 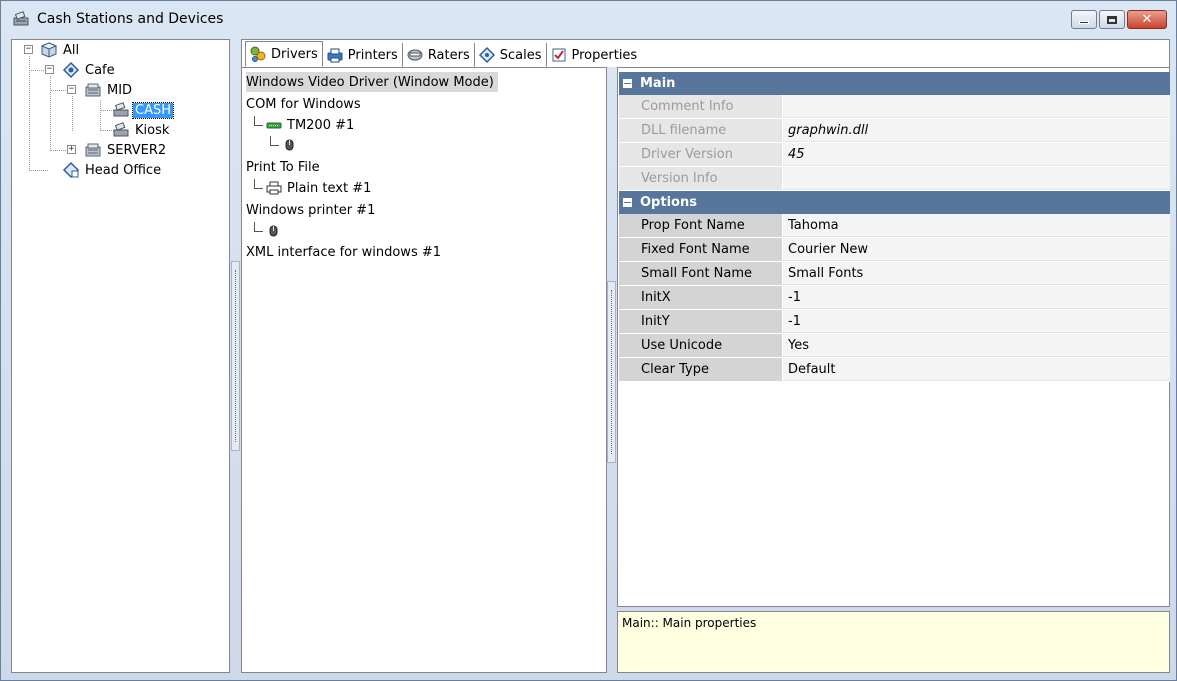 What do you see at coordinates (100, 70) in the screenshot?
I see `tree-node-label: Cafe` at bounding box center [100, 70].